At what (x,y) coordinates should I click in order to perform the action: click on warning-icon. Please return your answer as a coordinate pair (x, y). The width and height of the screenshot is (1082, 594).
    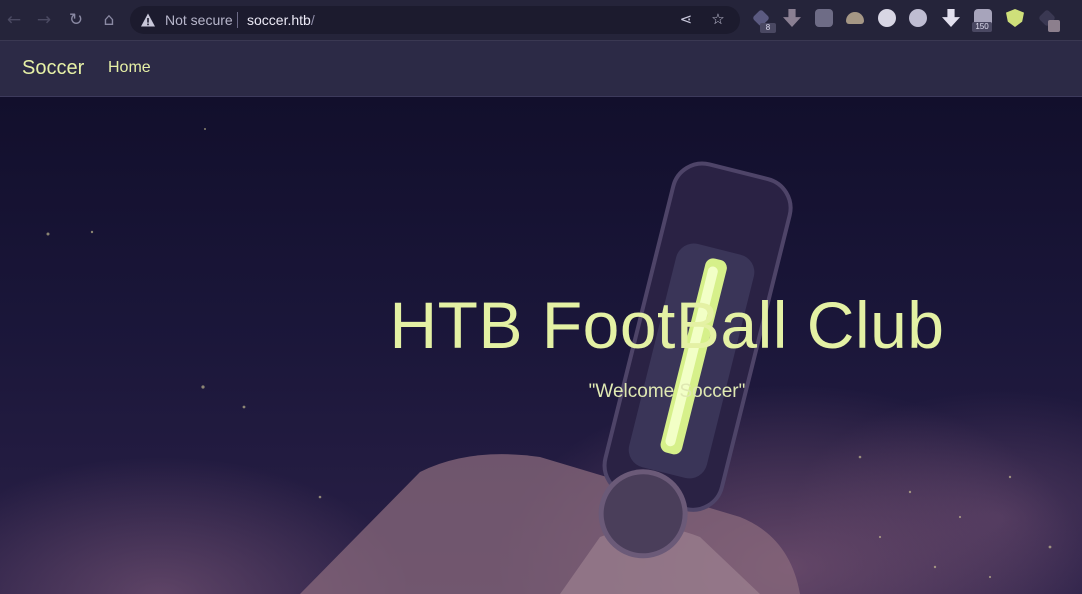
    Looking at the image, I should click on (148, 20).